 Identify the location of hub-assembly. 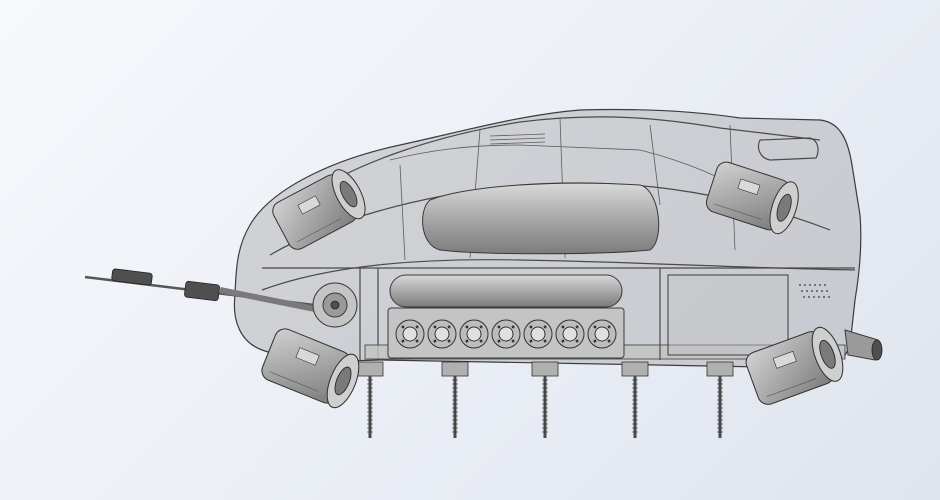
(335, 305).